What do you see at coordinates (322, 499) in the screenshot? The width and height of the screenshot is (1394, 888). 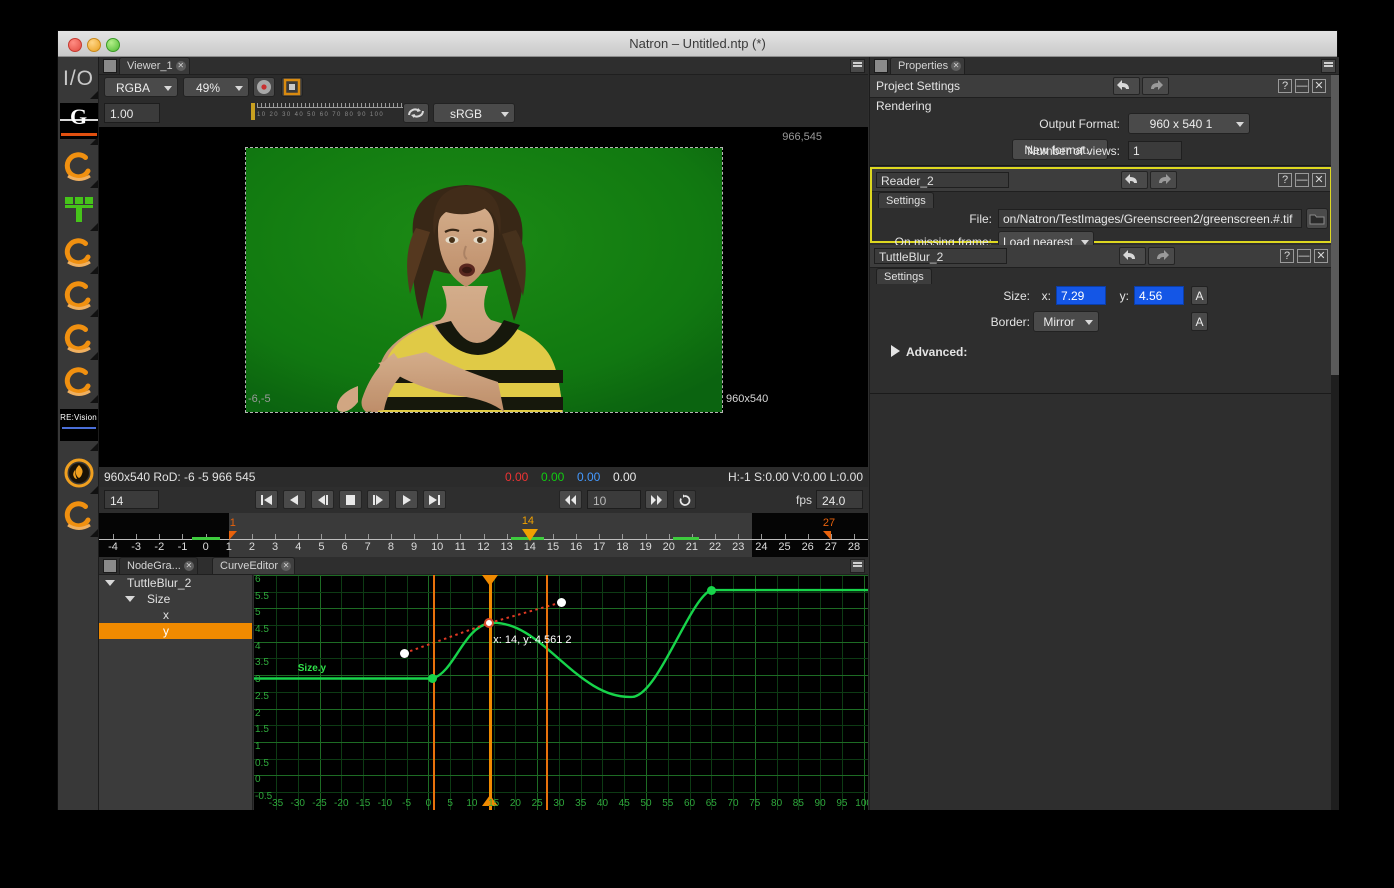 I see `previous-frame-button` at bounding box center [322, 499].